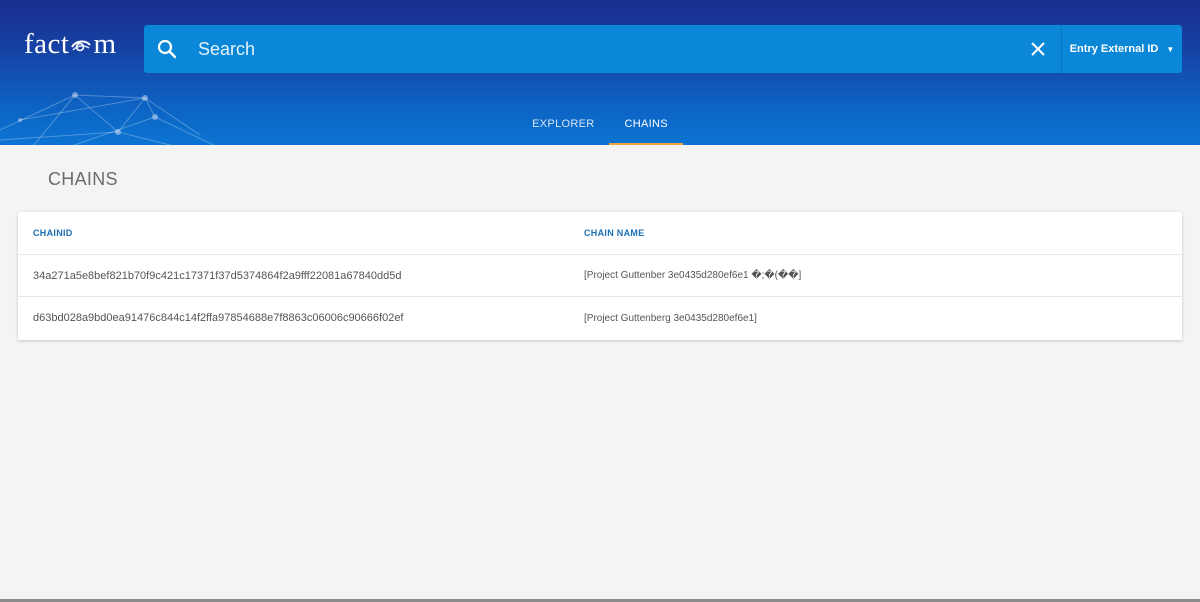  I want to click on factom-logo: fact m, so click(70, 44).